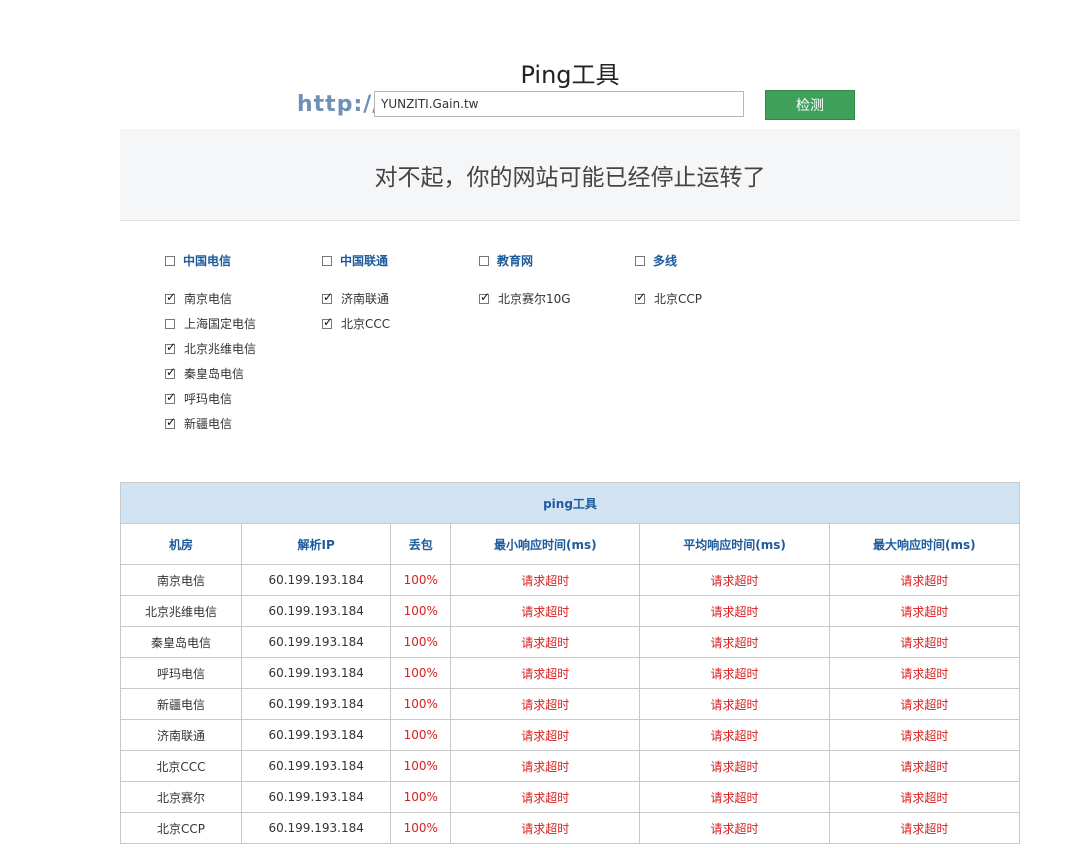 The width and height of the screenshot is (1076, 848). I want to click on http-prefix: http://, so click(339, 104).